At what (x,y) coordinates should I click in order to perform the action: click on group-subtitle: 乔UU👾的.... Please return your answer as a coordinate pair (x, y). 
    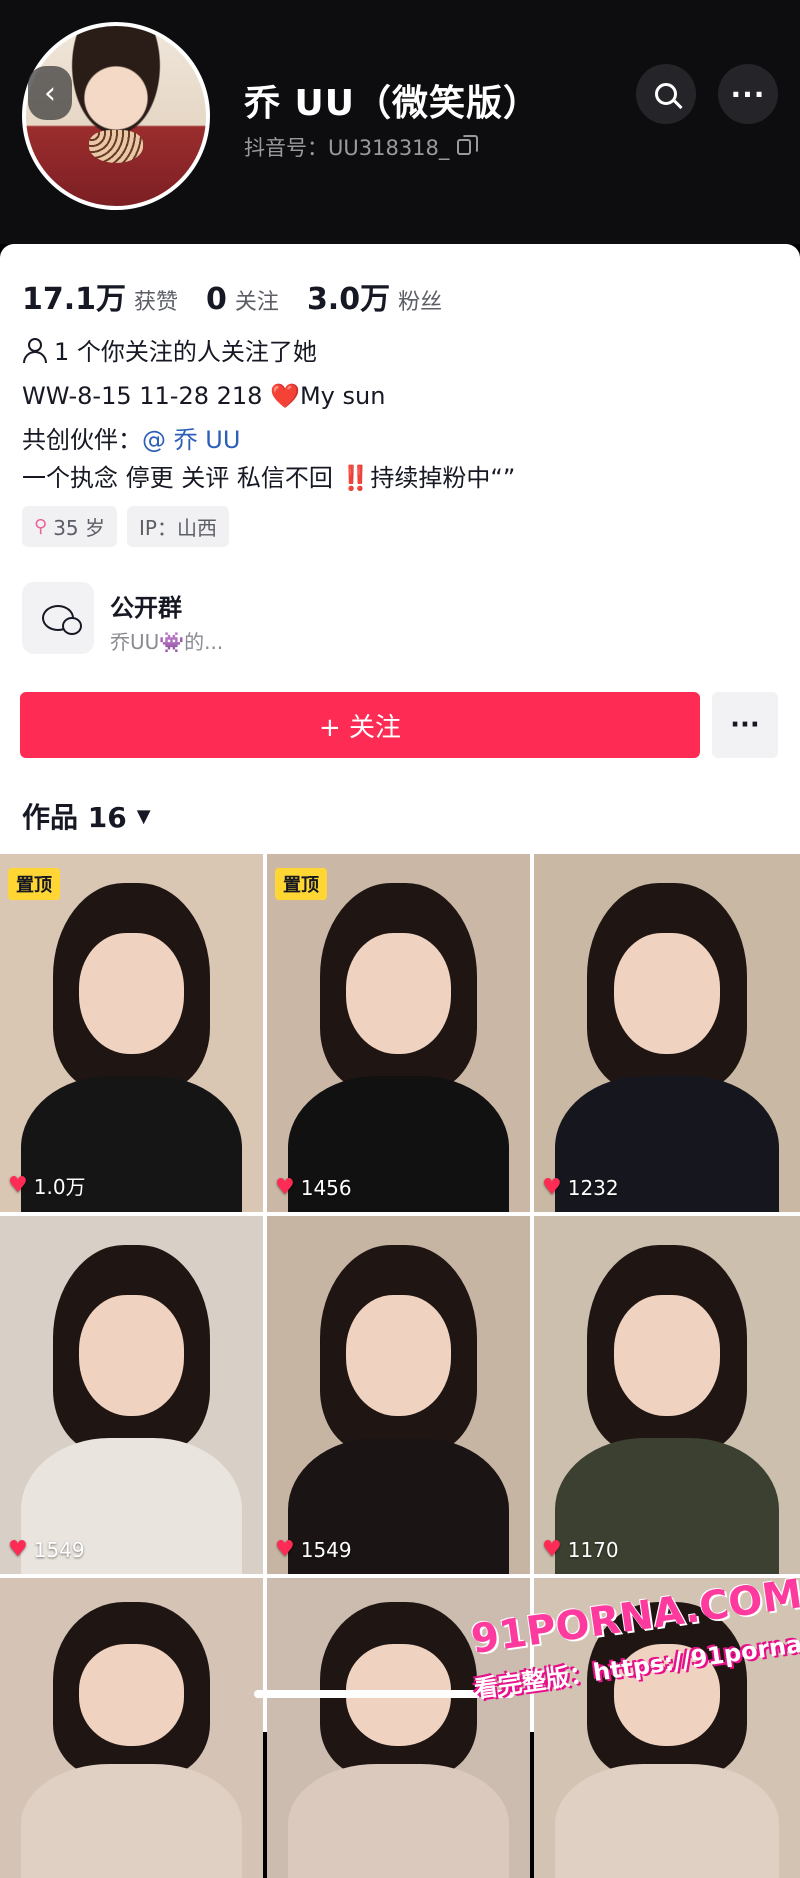
    Looking at the image, I should click on (167, 642).